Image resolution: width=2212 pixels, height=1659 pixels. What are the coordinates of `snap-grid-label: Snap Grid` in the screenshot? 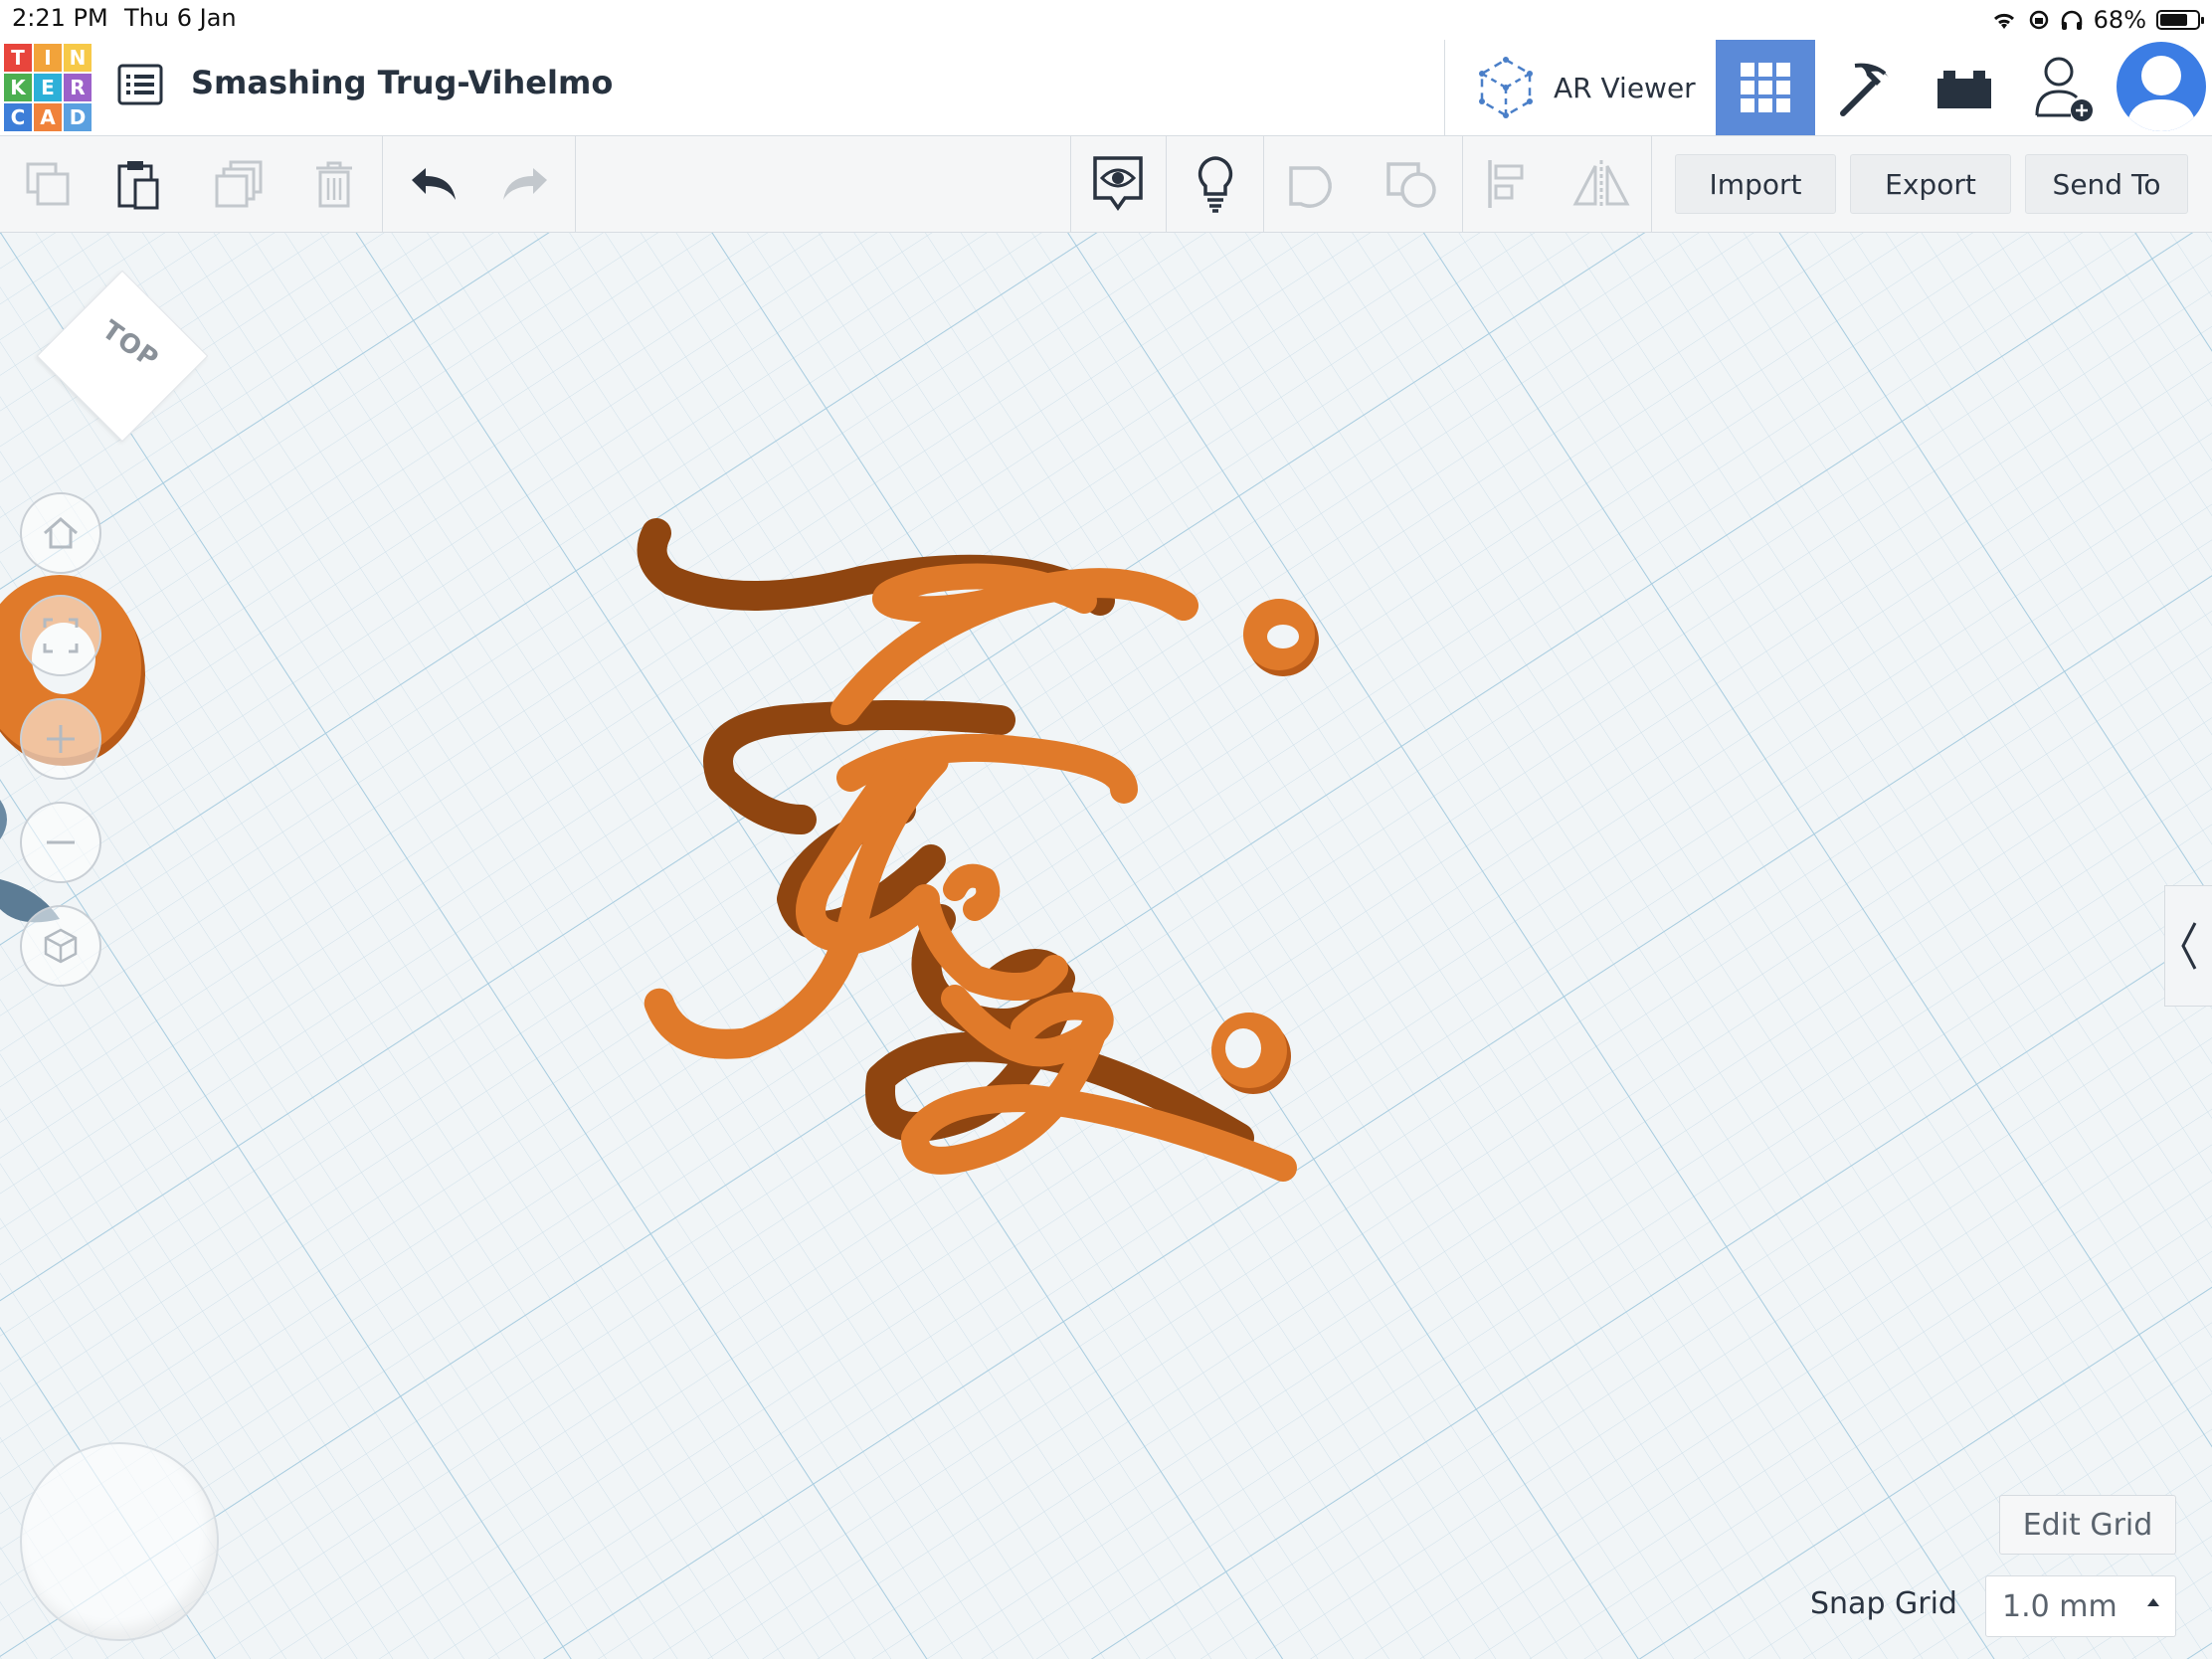 It's located at (1883, 1603).